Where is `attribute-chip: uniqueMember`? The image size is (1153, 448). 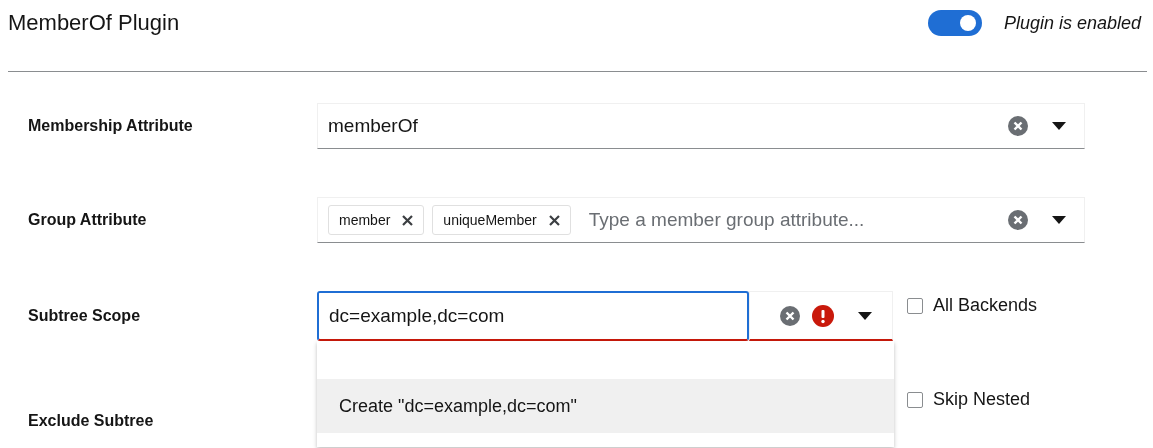 attribute-chip: uniqueMember is located at coordinates (501, 220).